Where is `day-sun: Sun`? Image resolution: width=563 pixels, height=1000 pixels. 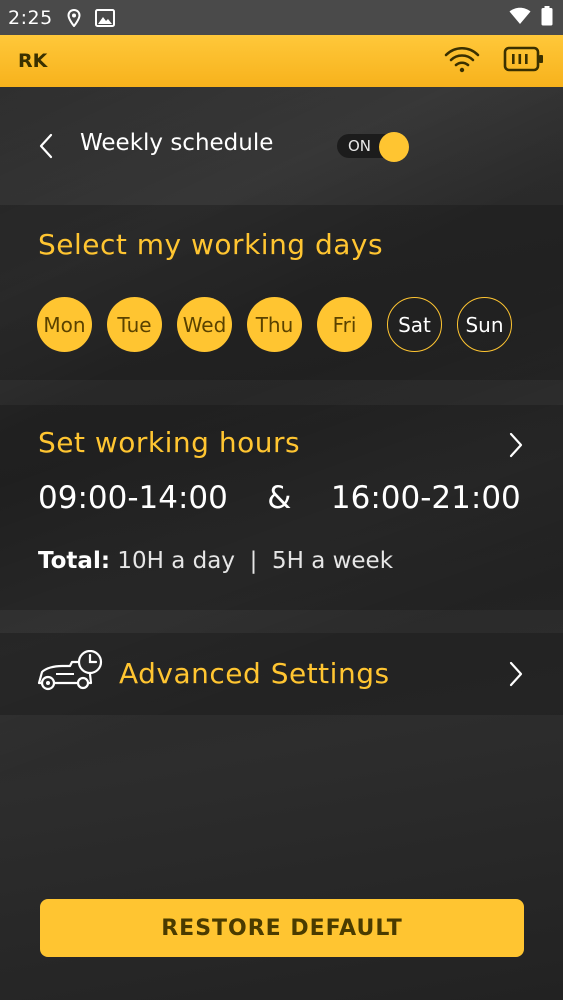
day-sun: Sun is located at coordinates (484, 324).